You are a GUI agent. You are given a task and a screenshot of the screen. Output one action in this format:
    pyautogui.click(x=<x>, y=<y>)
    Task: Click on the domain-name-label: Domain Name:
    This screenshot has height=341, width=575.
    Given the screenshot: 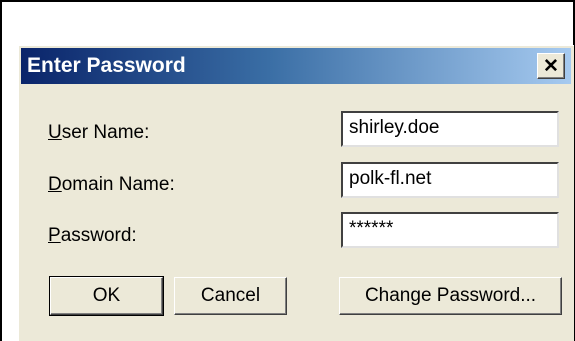 What is the action you would take?
    pyautogui.click(x=111, y=185)
    